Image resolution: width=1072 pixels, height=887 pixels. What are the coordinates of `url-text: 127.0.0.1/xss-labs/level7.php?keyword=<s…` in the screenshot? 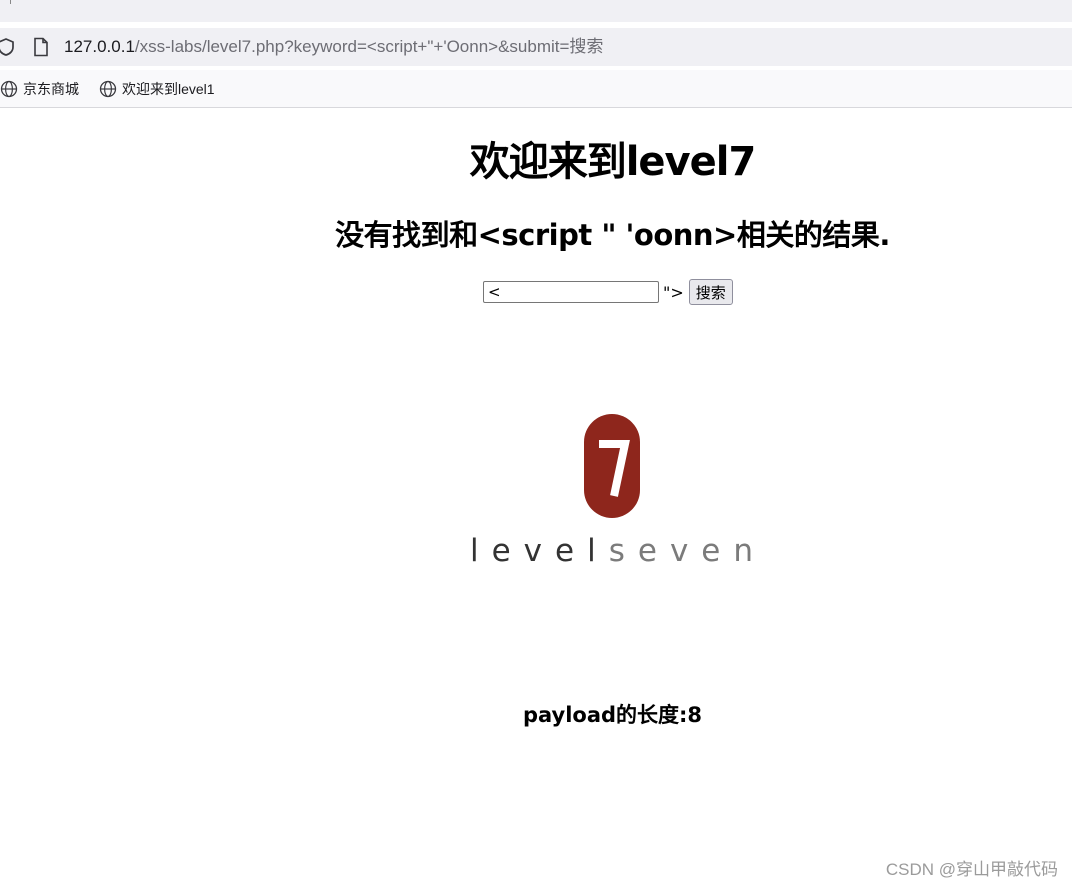 It's located at (333, 47).